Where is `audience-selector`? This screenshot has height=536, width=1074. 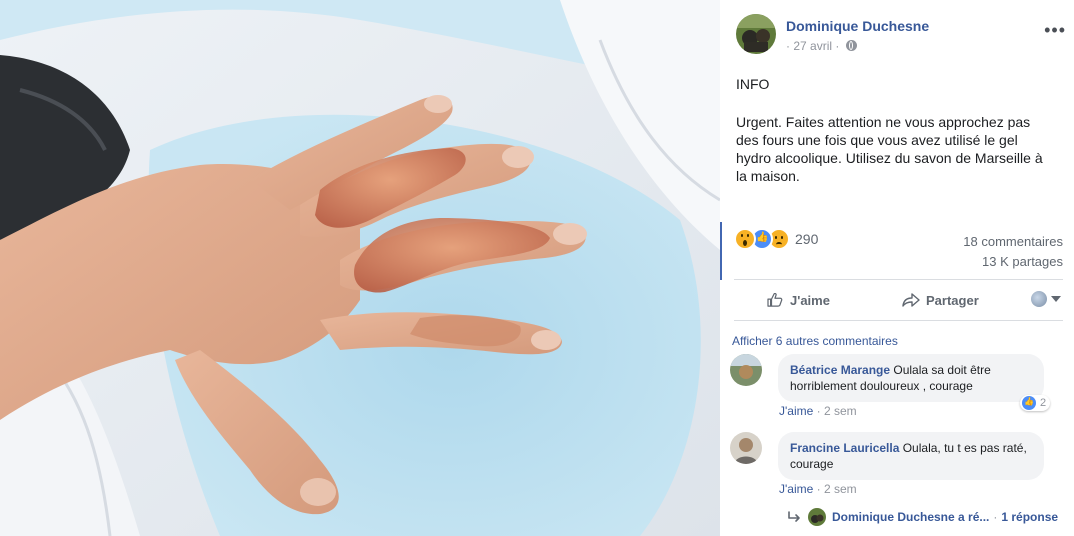
audience-selector is located at coordinates (1046, 299).